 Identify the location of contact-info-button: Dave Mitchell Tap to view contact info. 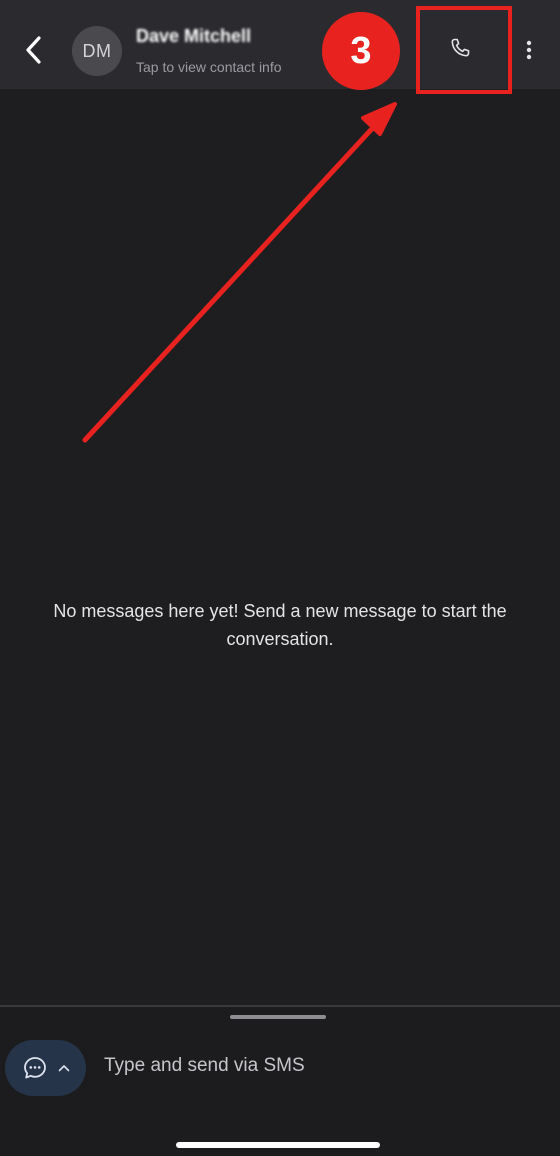
(236, 52).